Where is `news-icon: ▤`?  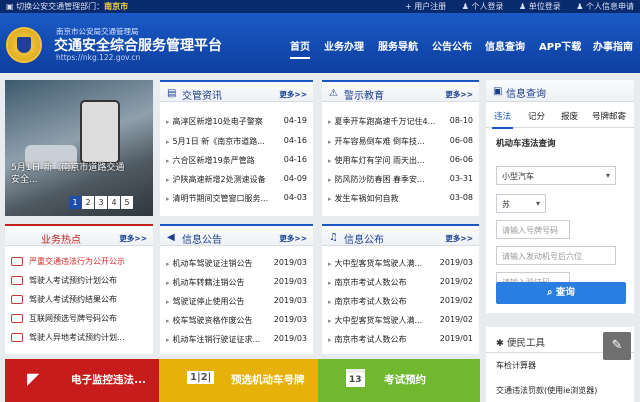 news-icon: ▤ is located at coordinates (172, 93).